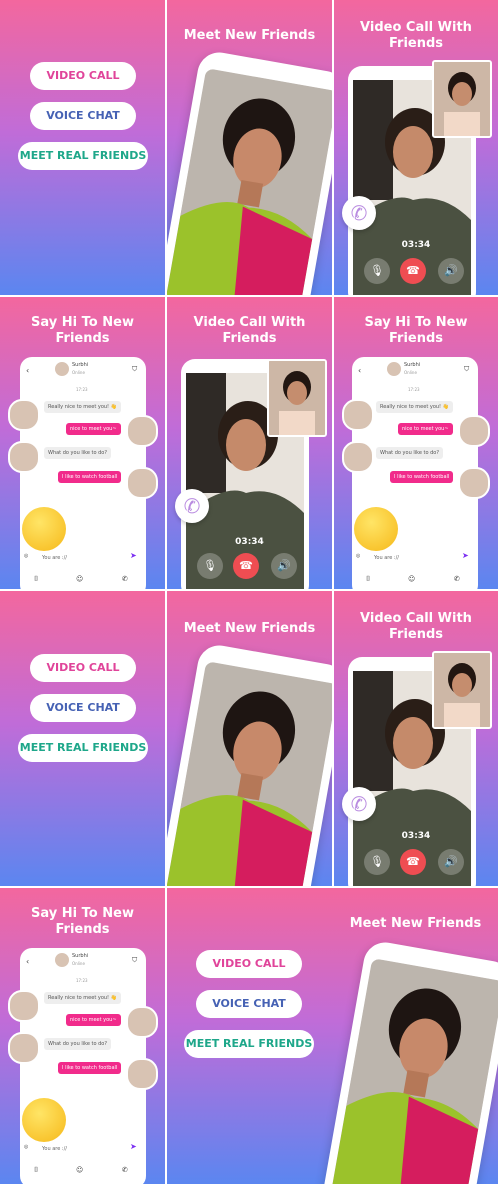 The width and height of the screenshot is (498, 1184). What do you see at coordinates (249, 172) in the screenshot?
I see `phone-mockup` at bounding box center [249, 172].